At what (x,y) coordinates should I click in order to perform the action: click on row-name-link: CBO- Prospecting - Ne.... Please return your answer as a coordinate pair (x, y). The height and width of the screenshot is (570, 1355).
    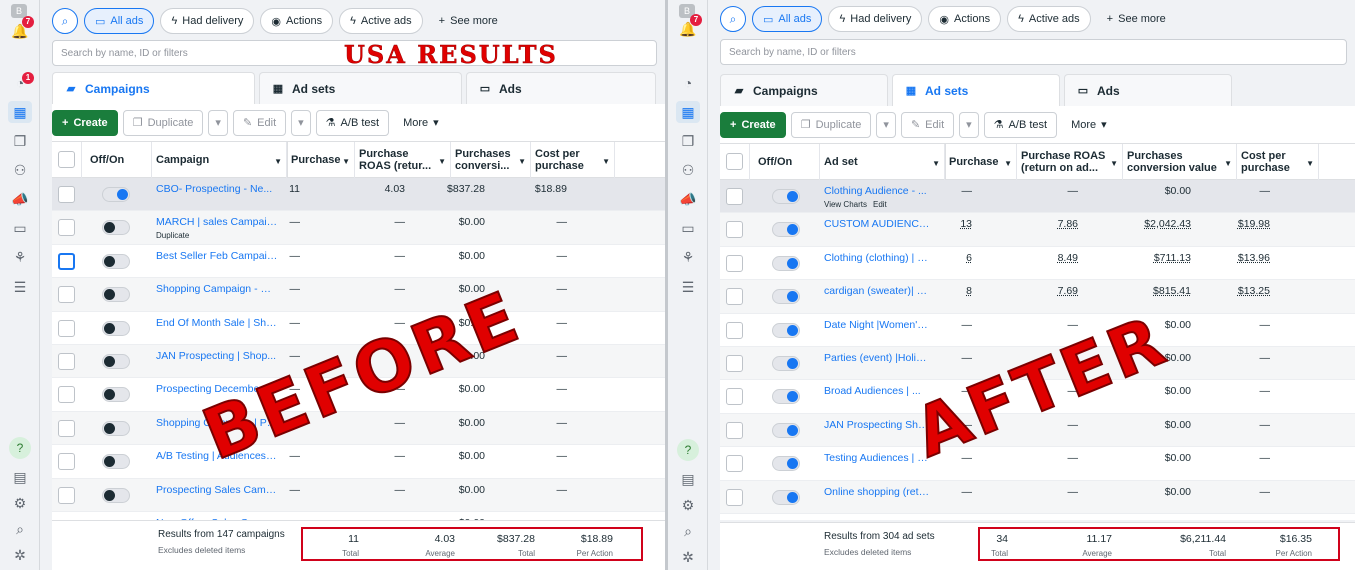
    Looking at the image, I should click on (217, 189).